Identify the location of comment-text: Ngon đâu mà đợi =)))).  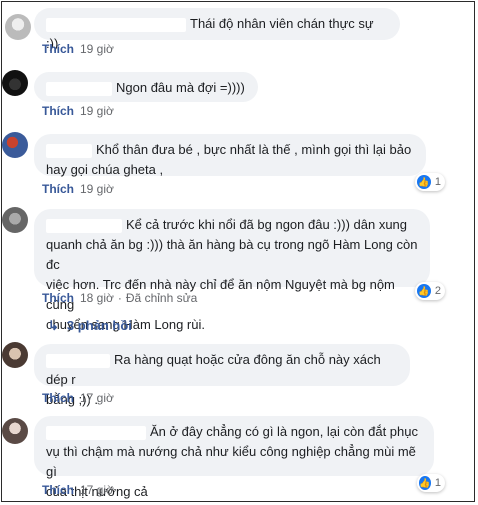
(180, 87).